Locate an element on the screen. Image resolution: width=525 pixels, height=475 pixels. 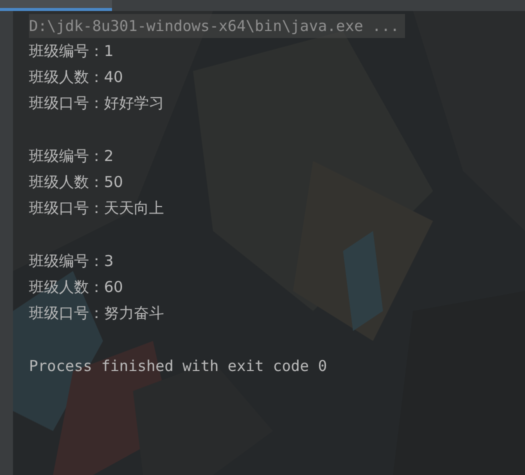
output-line: 班级口号：努力奋斗 is located at coordinates (97, 313).